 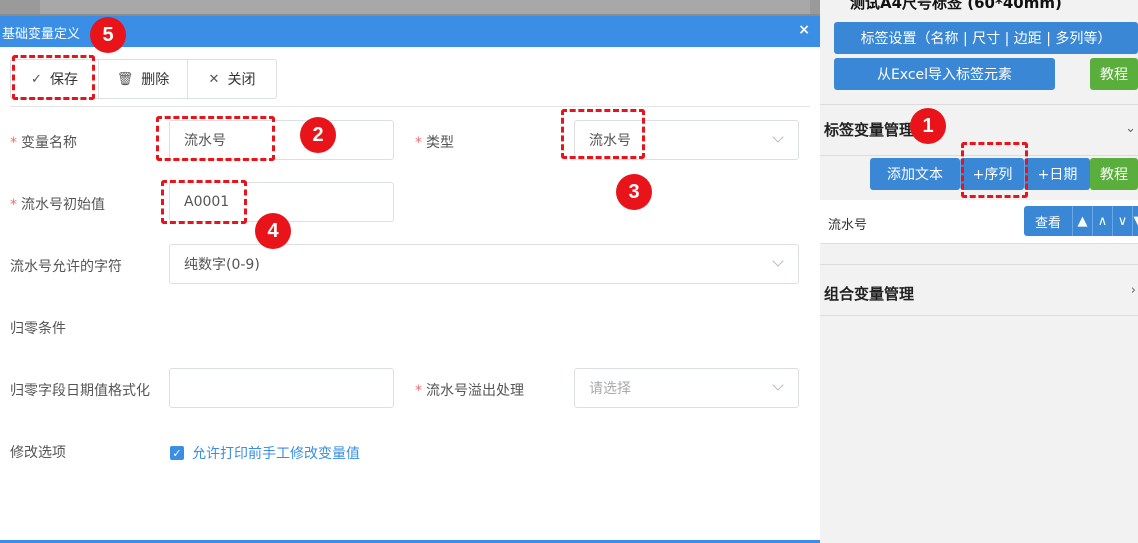 What do you see at coordinates (1048, 221) in the screenshot?
I see `view-button: 查看` at bounding box center [1048, 221].